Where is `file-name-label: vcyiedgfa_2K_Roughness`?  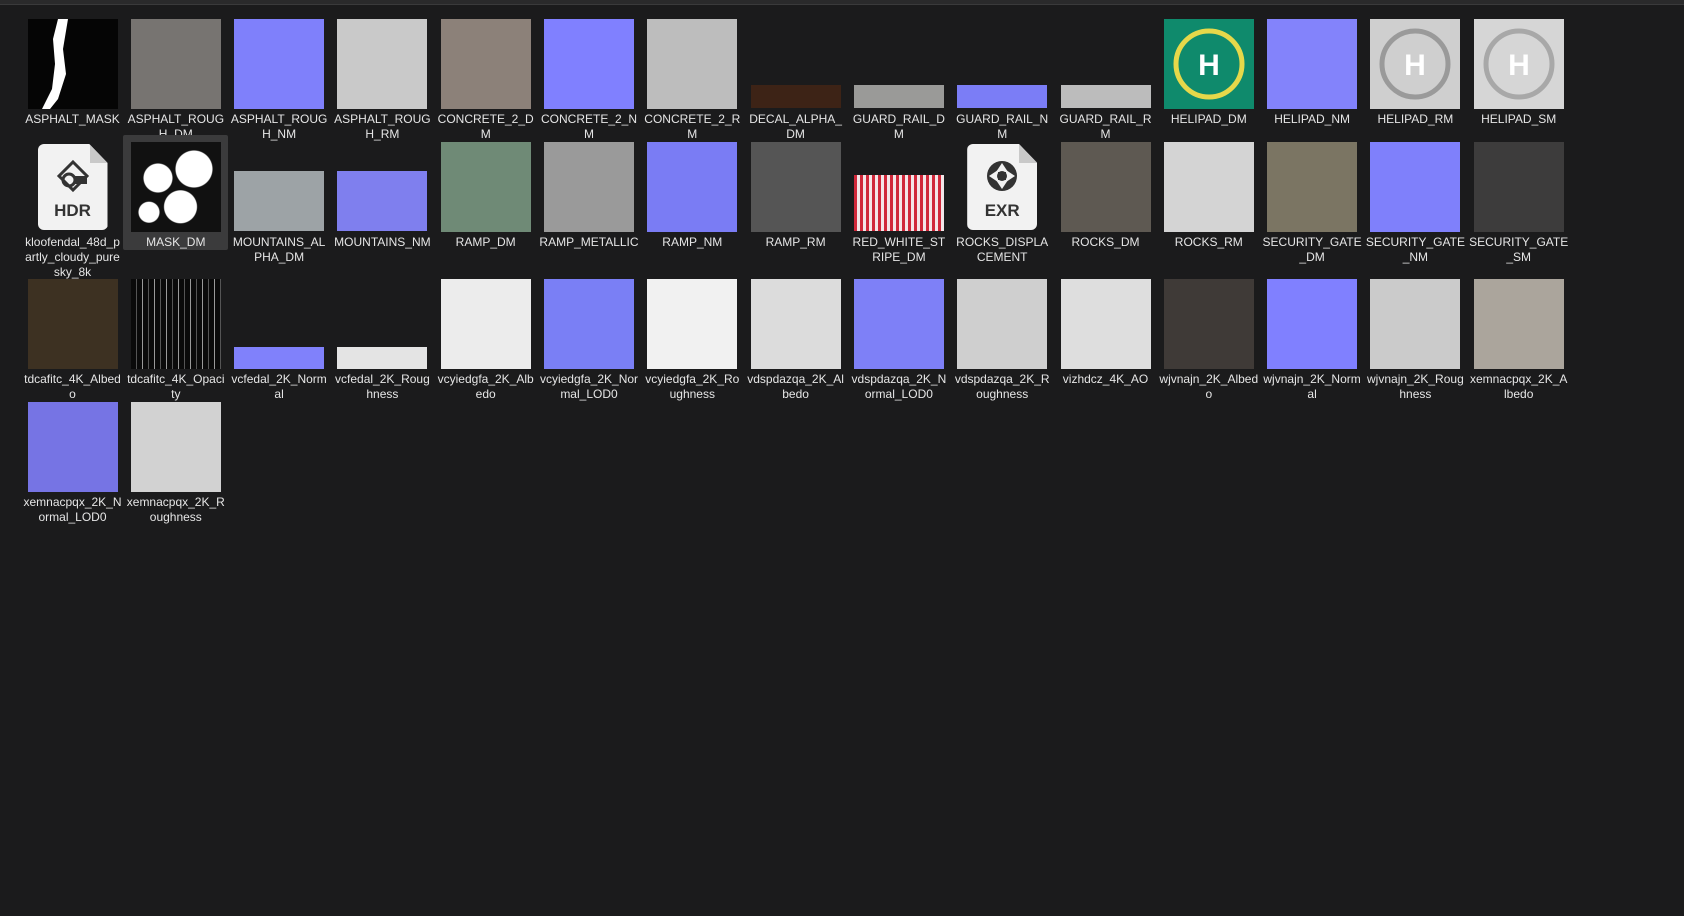 file-name-label: vcyiedgfa_2K_Roughness is located at coordinates (692, 386).